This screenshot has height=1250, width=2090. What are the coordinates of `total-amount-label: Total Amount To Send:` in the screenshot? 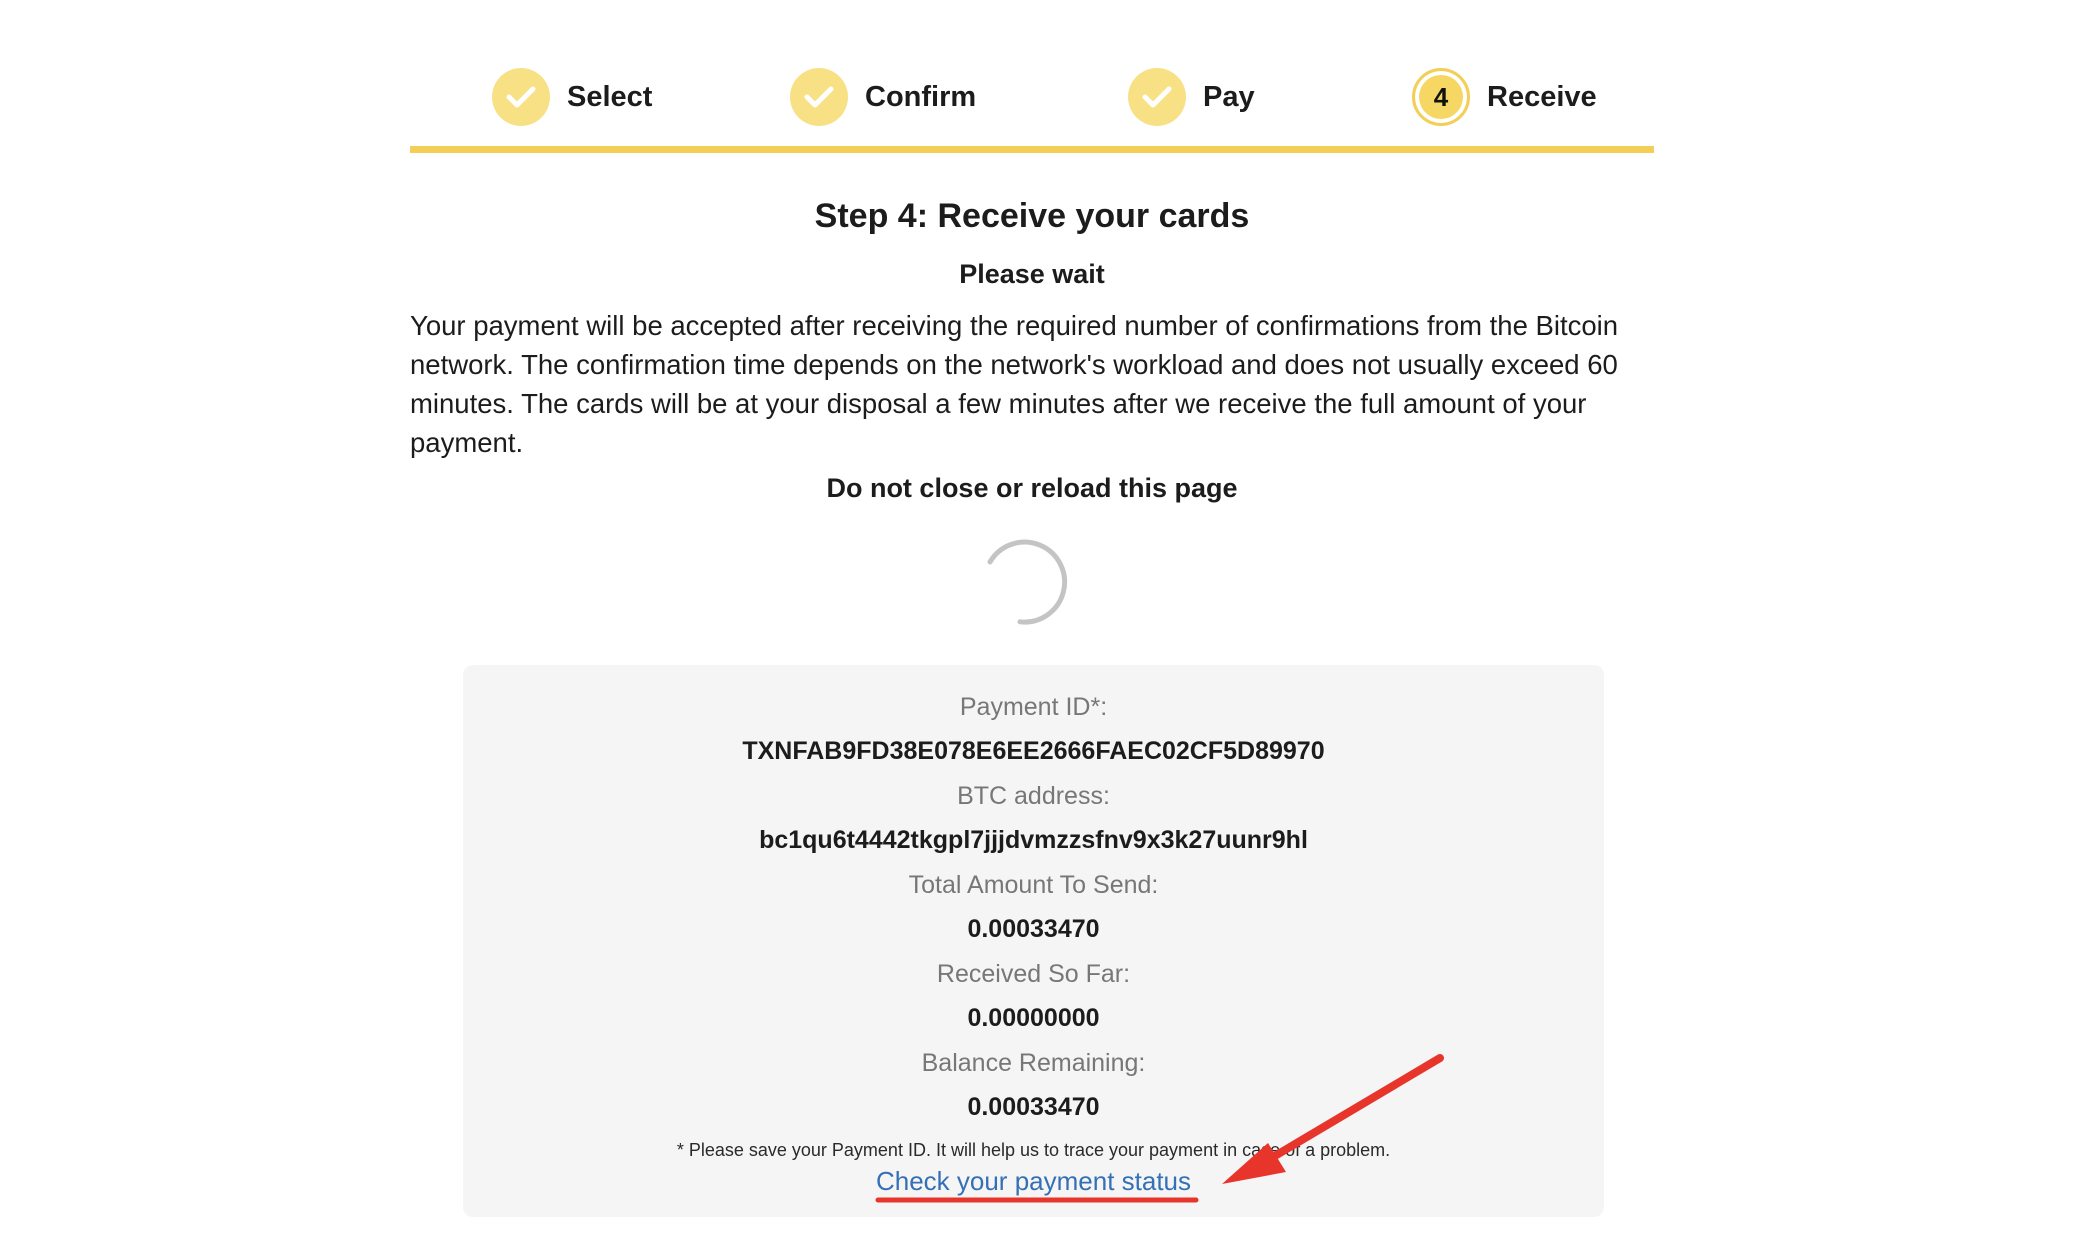 It's located at (1033, 885).